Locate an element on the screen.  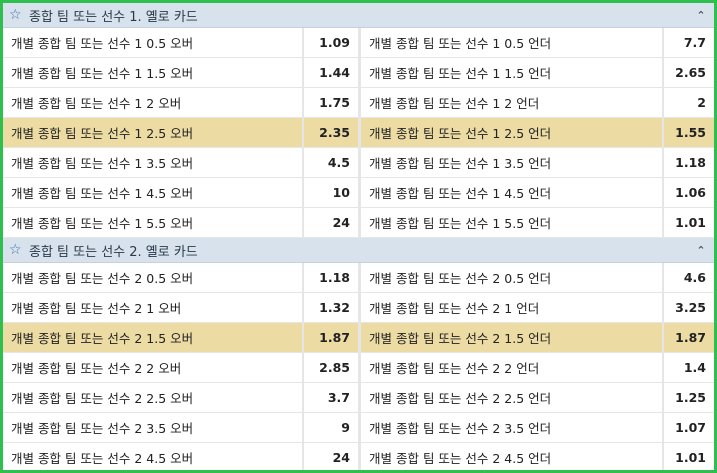
over-odds-button: 1.09 is located at coordinates (331, 42).